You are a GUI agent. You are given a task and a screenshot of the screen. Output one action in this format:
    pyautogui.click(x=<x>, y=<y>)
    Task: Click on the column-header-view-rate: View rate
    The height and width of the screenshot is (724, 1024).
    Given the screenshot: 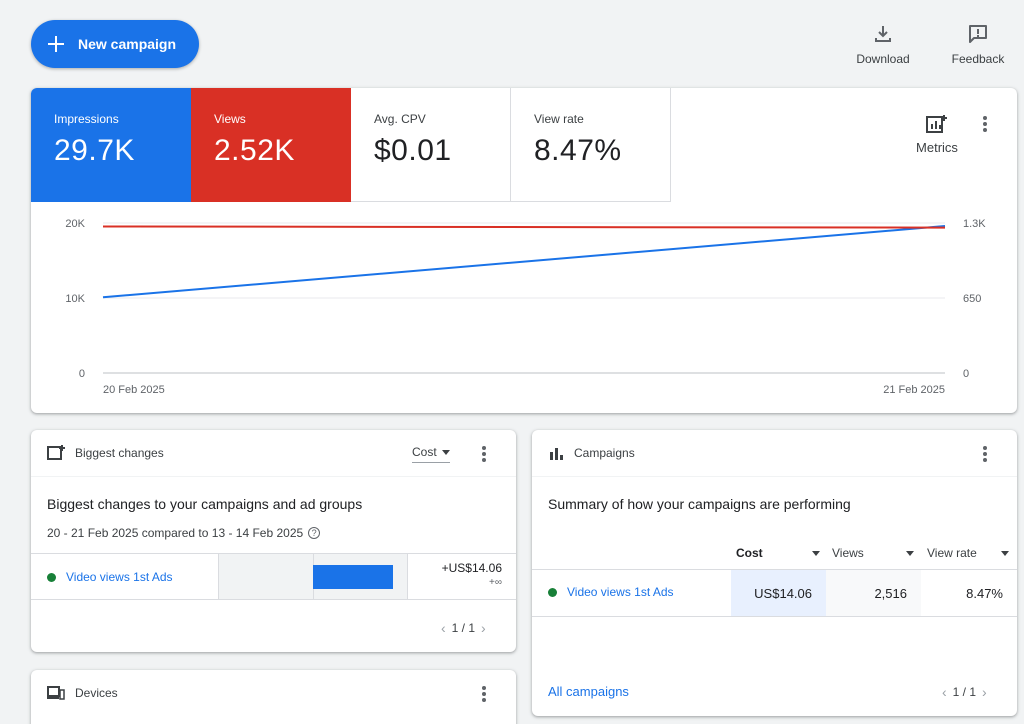 What is the action you would take?
    pyautogui.click(x=968, y=553)
    